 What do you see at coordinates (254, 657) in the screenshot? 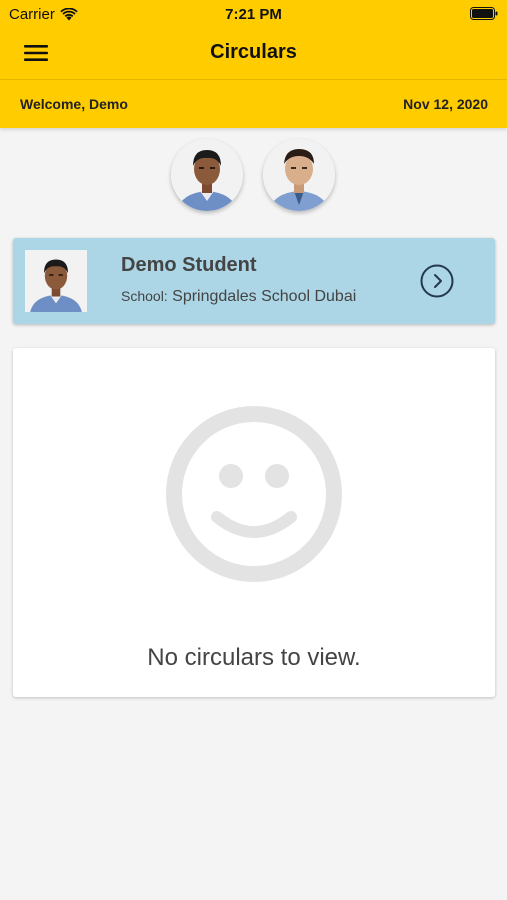
I see `empty-state-message: No circulars to view.` at bounding box center [254, 657].